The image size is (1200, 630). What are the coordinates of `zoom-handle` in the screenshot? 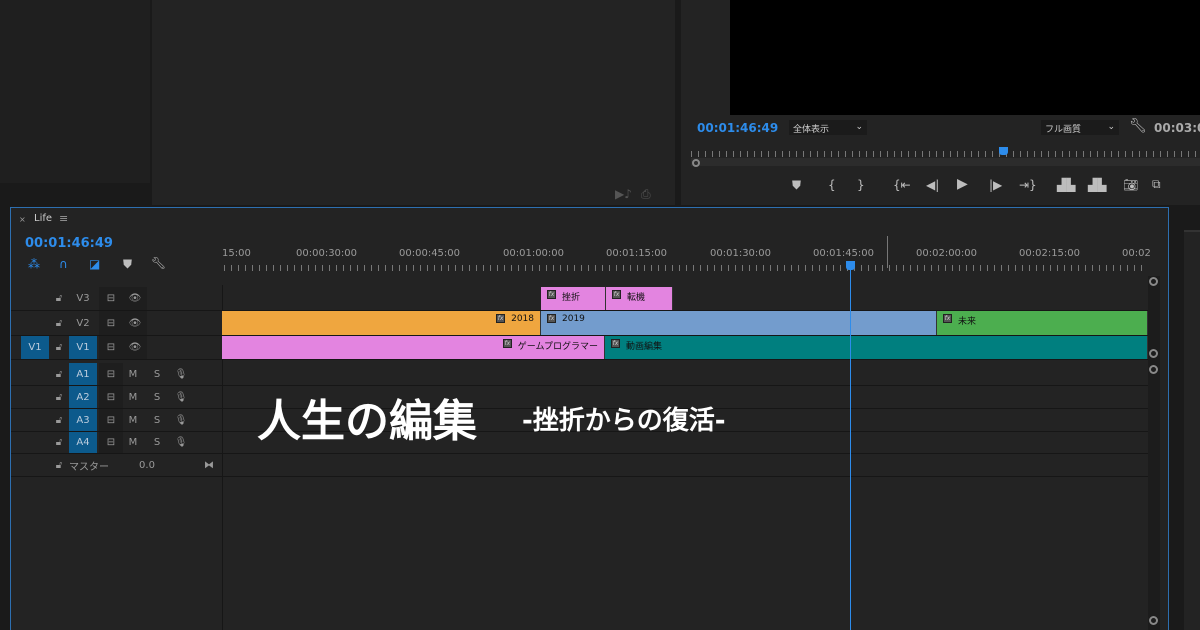 It's located at (696, 163).